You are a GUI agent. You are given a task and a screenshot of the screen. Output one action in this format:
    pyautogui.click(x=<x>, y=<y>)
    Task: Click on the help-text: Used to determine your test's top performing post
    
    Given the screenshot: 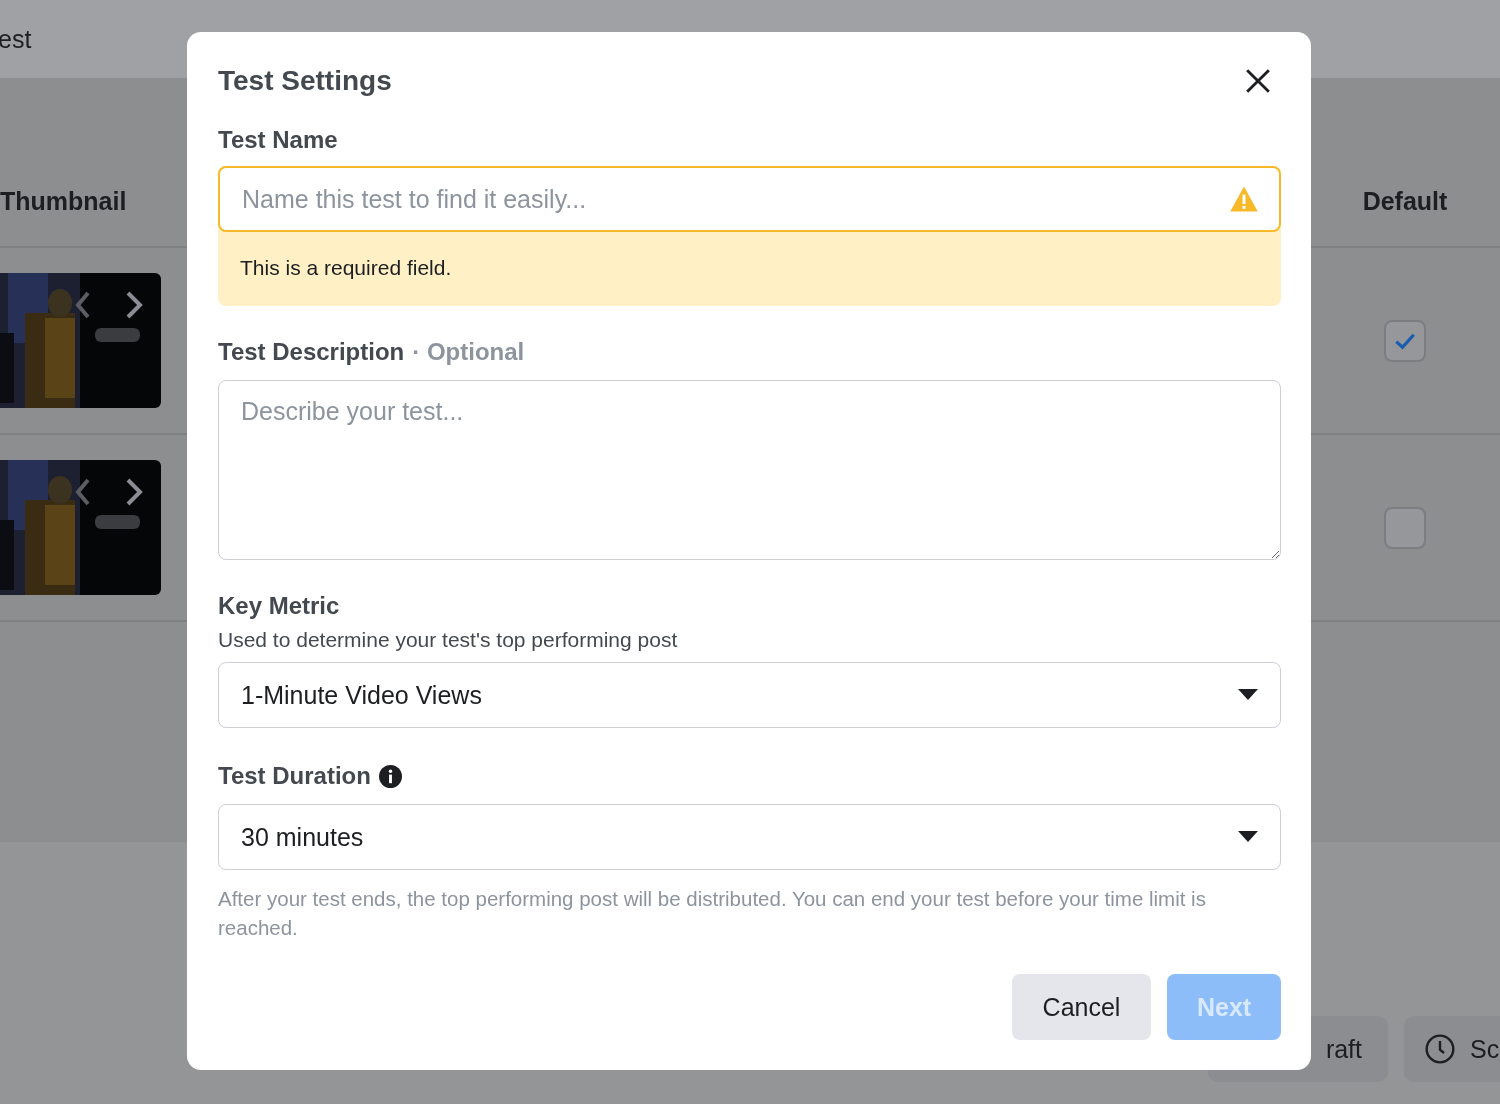 What is the action you would take?
    pyautogui.click(x=448, y=640)
    